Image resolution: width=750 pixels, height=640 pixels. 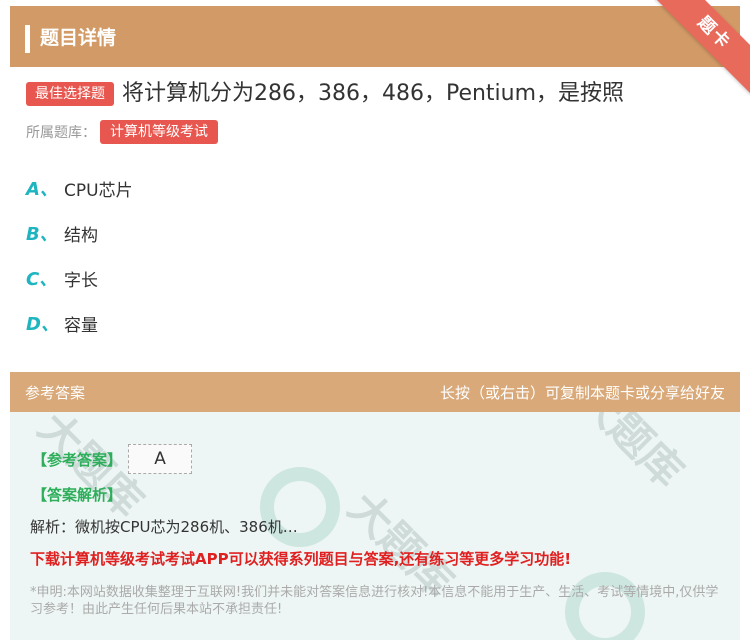 I want to click on share-hint: 长按（或右击）可复制本题卡或分享给好友, so click(x=582, y=393).